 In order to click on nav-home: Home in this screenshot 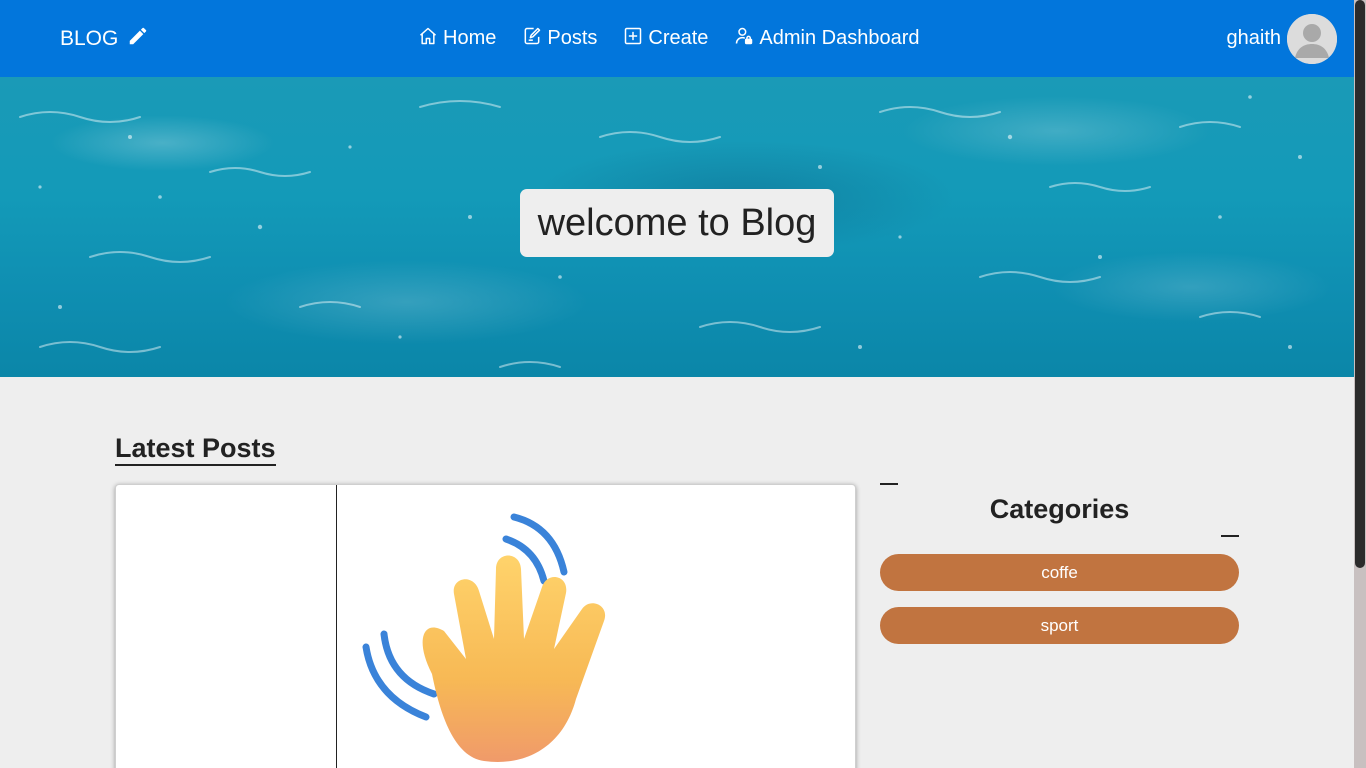, I will do `click(457, 39)`.